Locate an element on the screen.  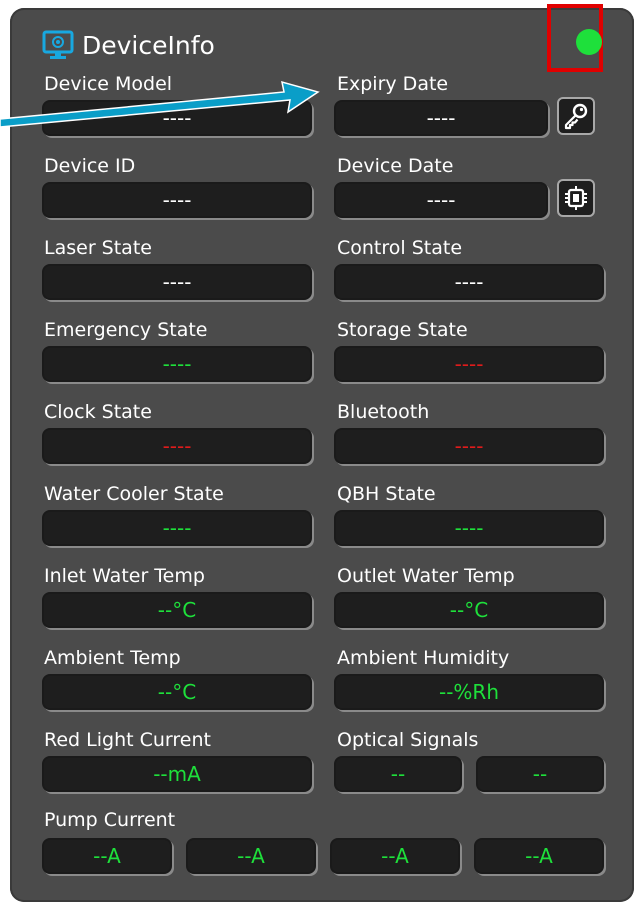
laser-state-field: ---- is located at coordinates (177, 282).